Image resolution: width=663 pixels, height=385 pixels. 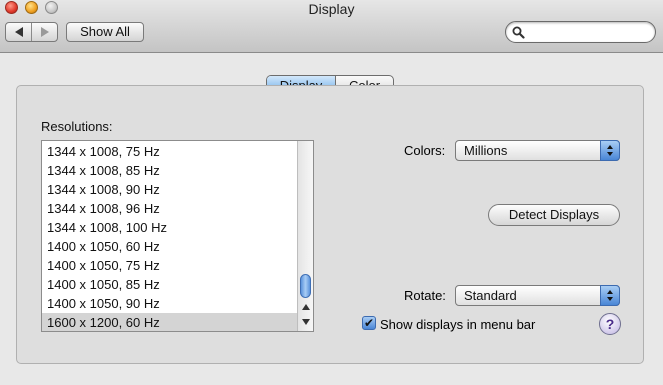 I want to click on colors-value: Millions, so click(x=486, y=150).